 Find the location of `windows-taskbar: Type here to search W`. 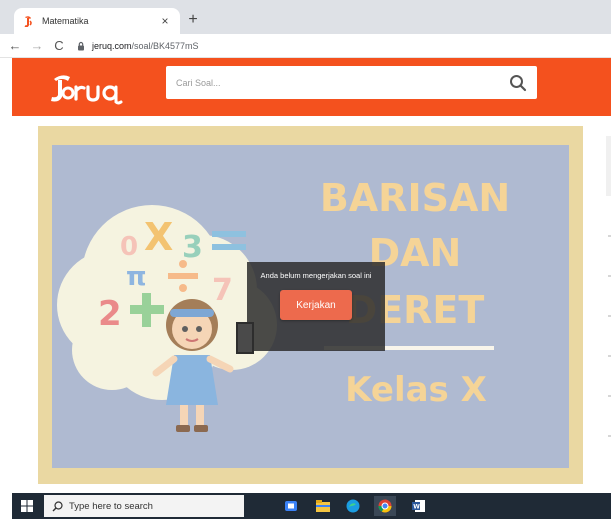

windows-taskbar: Type here to search W is located at coordinates (311, 506).